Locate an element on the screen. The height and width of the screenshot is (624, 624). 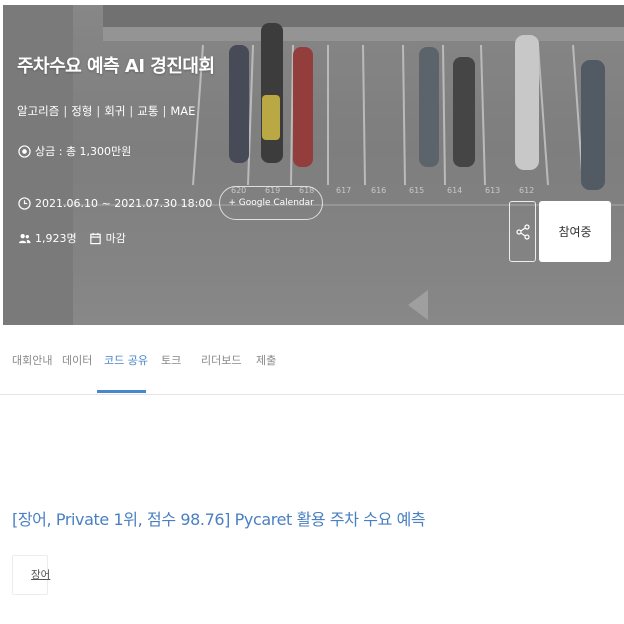
clock-icon is located at coordinates (24, 203).